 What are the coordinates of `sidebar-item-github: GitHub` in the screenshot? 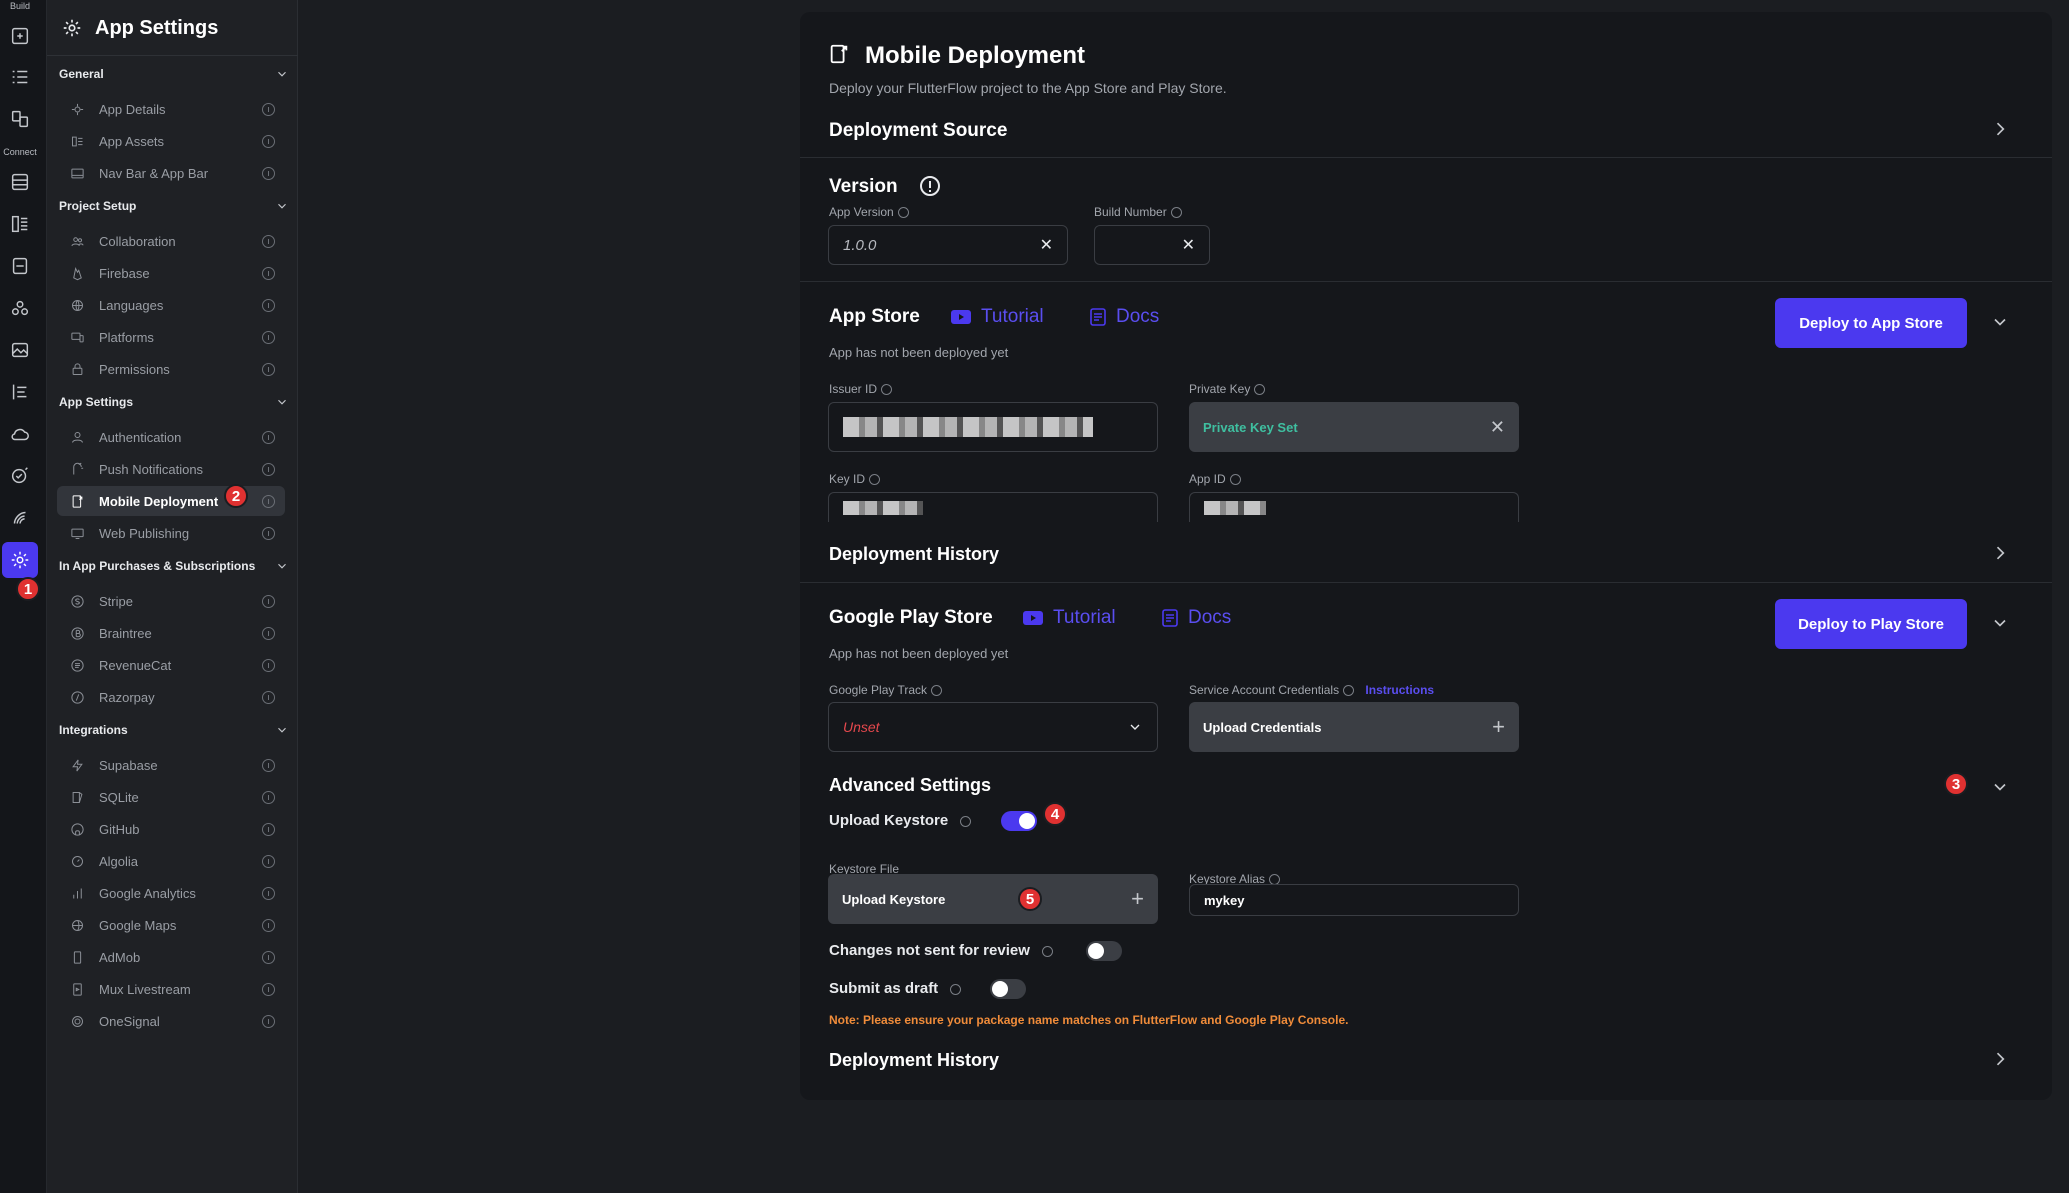 It's located at (171, 829).